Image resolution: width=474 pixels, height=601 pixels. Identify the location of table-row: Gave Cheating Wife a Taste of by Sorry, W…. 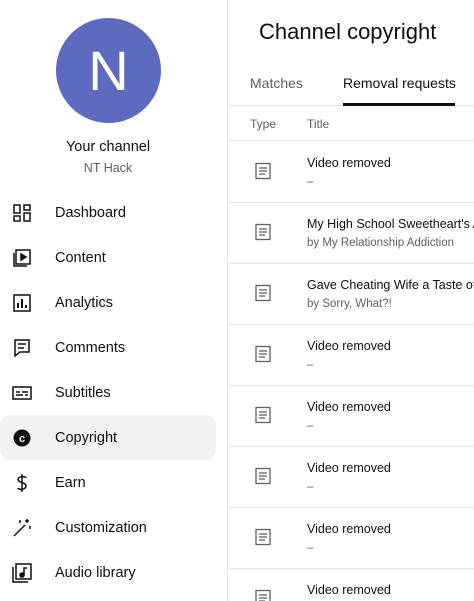
(351, 294).